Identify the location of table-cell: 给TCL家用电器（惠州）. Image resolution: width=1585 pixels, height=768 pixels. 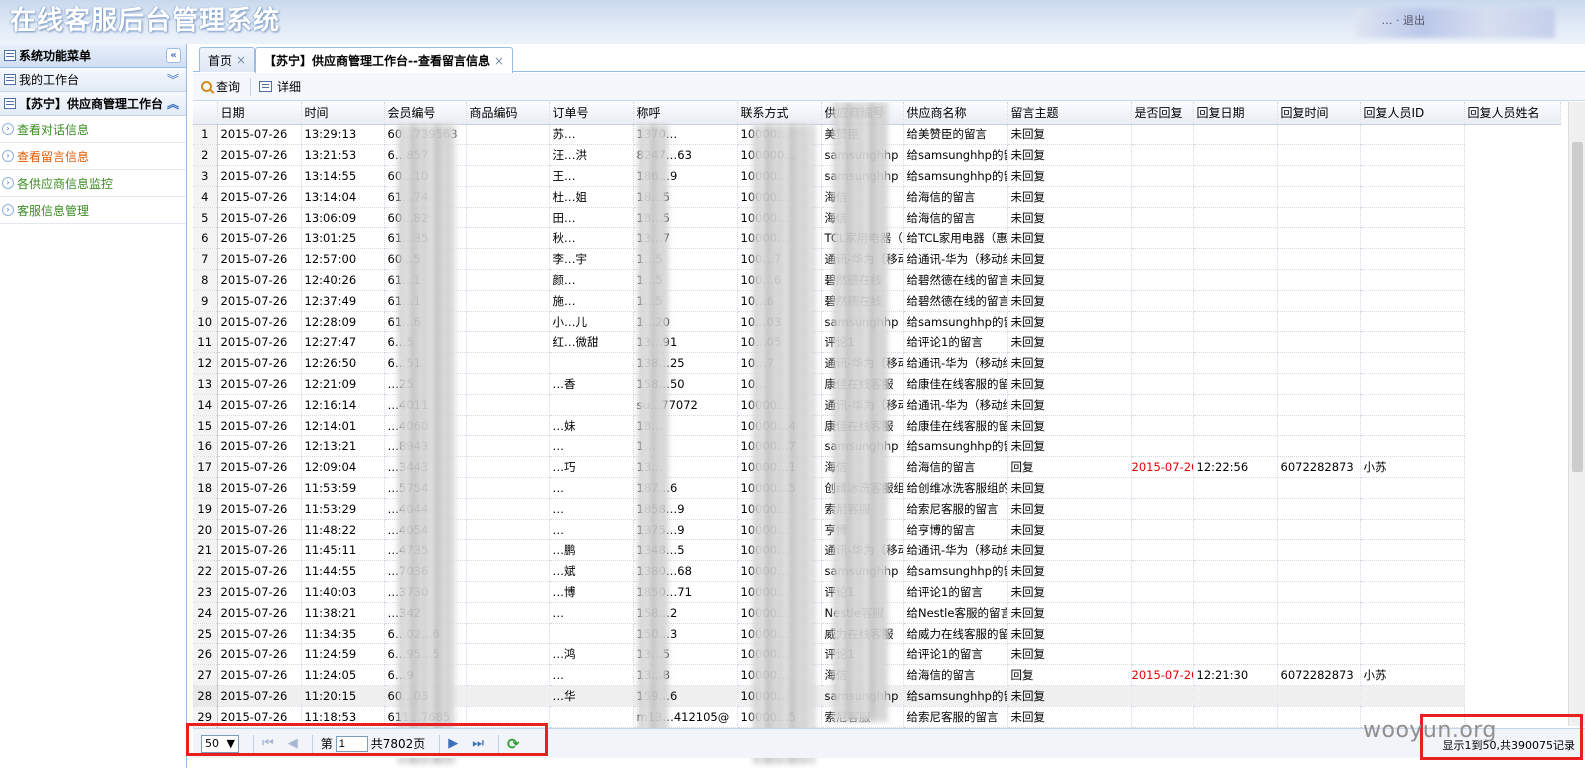
(955, 238).